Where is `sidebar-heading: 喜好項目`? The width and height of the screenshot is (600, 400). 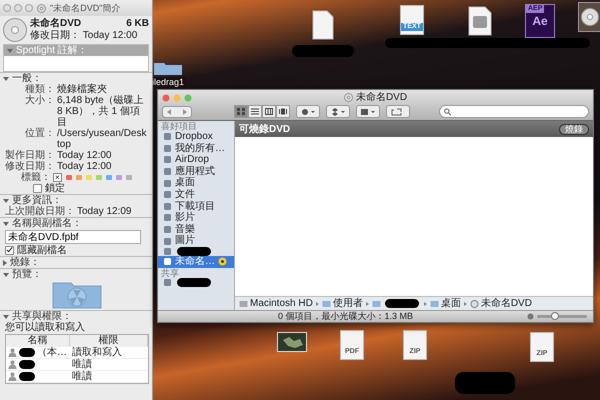
sidebar-heading: 喜好項目 is located at coordinates (179, 126).